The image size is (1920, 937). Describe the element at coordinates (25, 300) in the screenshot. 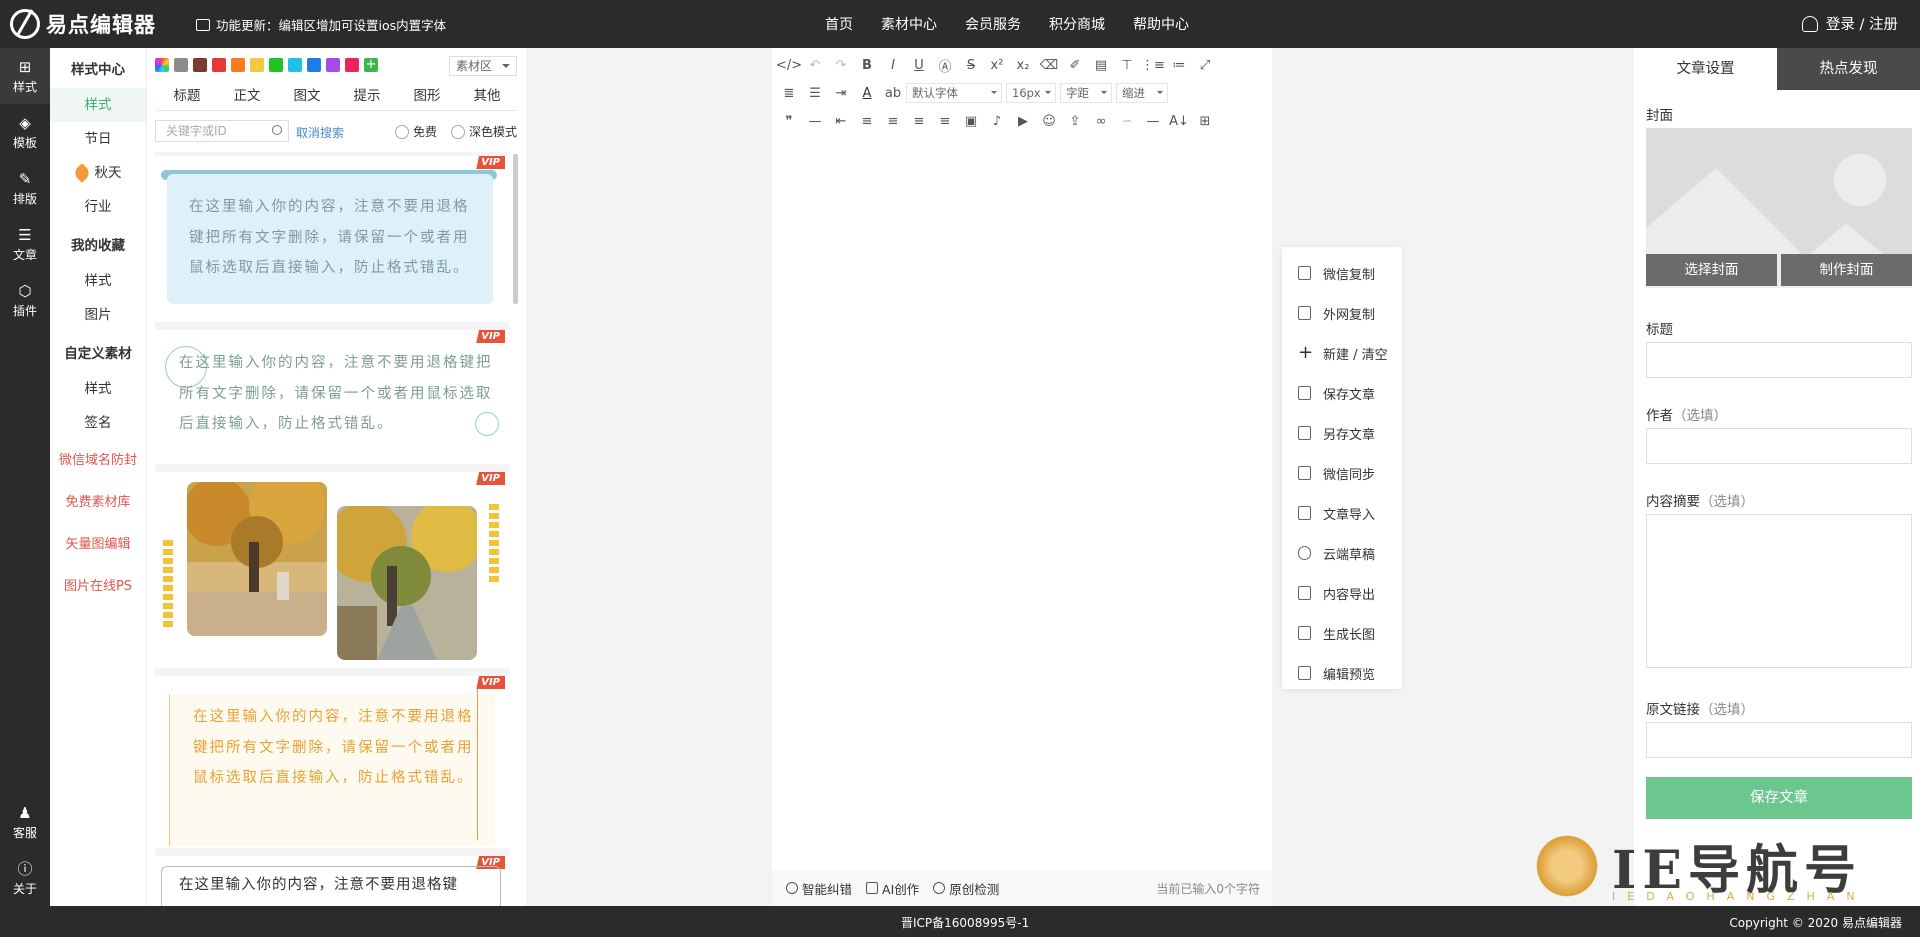

I see `rail-item-plugin: ⬡ 插件` at that location.